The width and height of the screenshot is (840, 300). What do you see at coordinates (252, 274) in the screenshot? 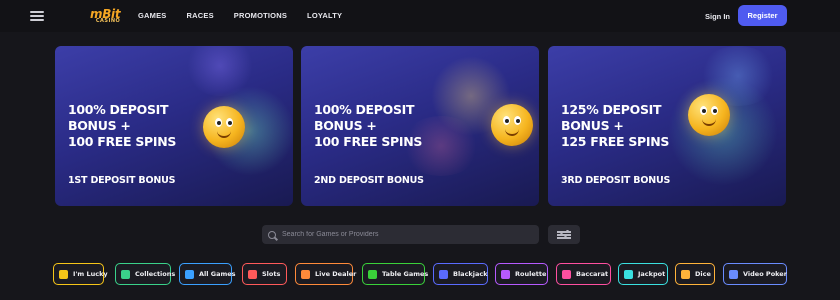
I see `slot-machine-icon` at bounding box center [252, 274].